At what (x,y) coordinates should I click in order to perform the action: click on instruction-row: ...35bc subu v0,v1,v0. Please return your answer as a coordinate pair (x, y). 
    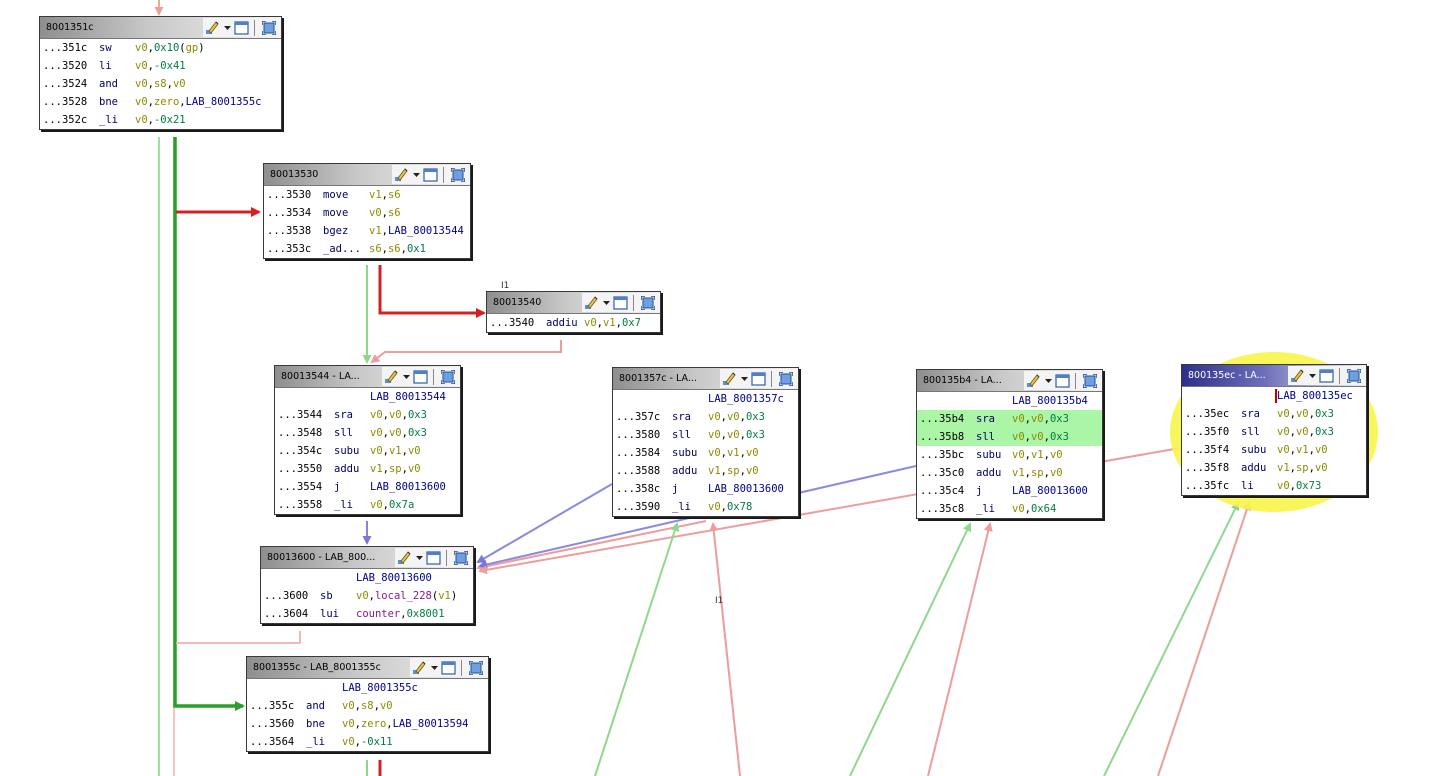
    Looking at the image, I should click on (1009, 455).